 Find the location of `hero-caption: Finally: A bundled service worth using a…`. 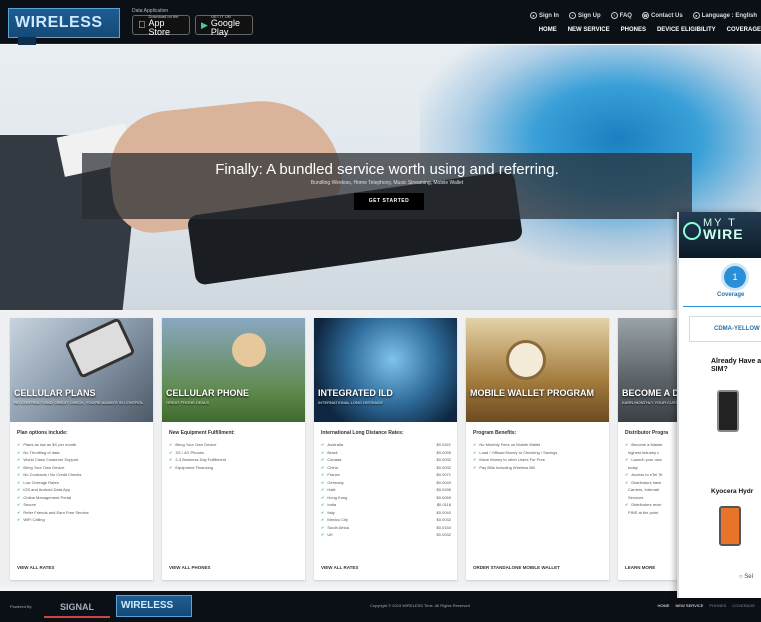

hero-caption: Finally: A bundled service worth using a… is located at coordinates (387, 186).